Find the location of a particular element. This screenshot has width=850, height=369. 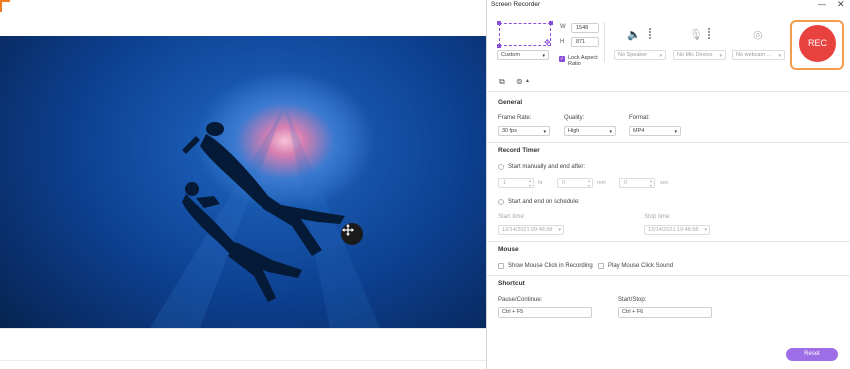

lock-aspect-label: Lock Aspect Ratio is located at coordinates (583, 61).